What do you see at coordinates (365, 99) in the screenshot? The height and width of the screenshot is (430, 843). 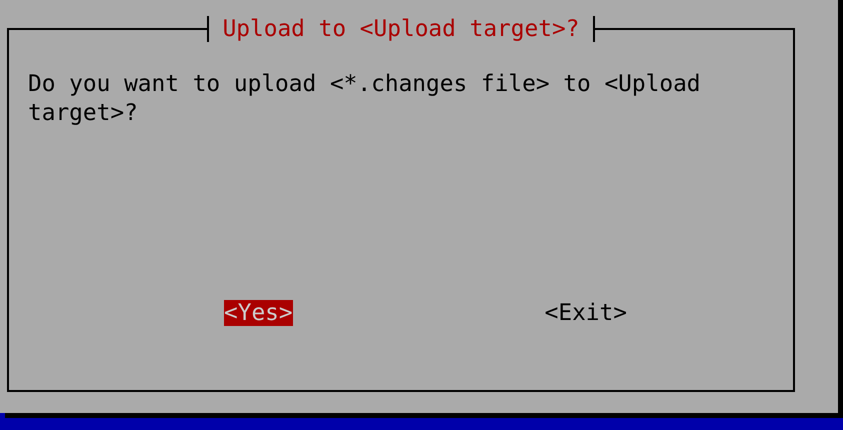 I see `dialog-message: Do you want to upload <*.changes file> to <Upload target>?` at bounding box center [365, 99].